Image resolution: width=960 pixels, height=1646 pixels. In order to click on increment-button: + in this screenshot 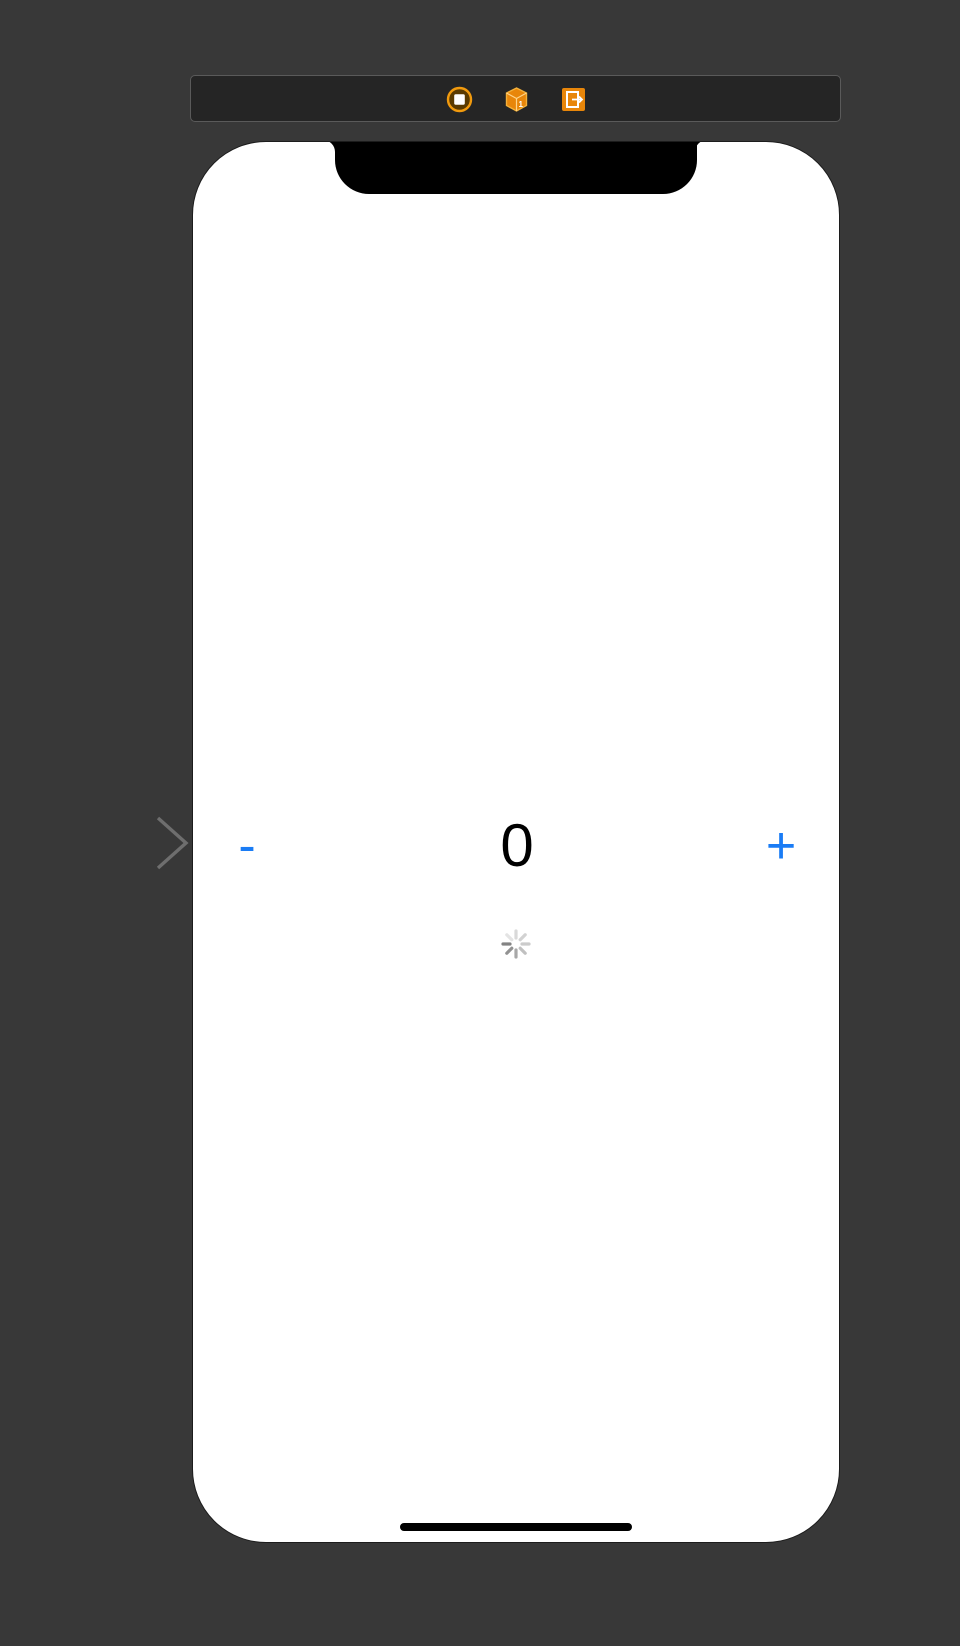, I will do `click(781, 846)`.